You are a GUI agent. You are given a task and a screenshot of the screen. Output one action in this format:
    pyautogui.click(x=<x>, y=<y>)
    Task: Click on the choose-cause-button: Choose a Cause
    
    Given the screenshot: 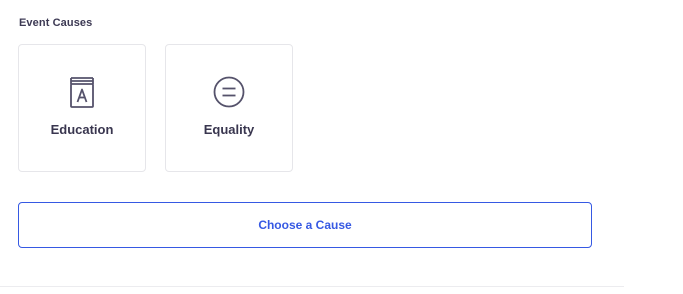 What is the action you would take?
    pyautogui.click(x=305, y=225)
    